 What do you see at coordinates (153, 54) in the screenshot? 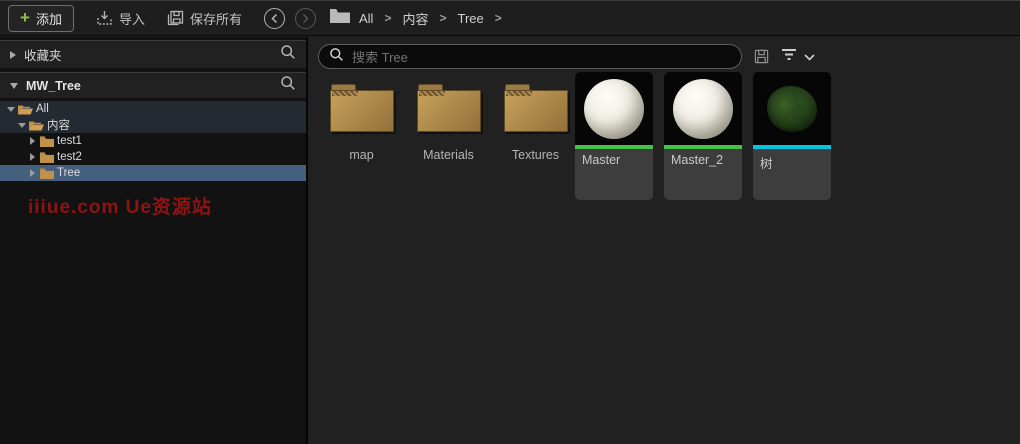
I see `favorites-header: 收藏夹` at bounding box center [153, 54].